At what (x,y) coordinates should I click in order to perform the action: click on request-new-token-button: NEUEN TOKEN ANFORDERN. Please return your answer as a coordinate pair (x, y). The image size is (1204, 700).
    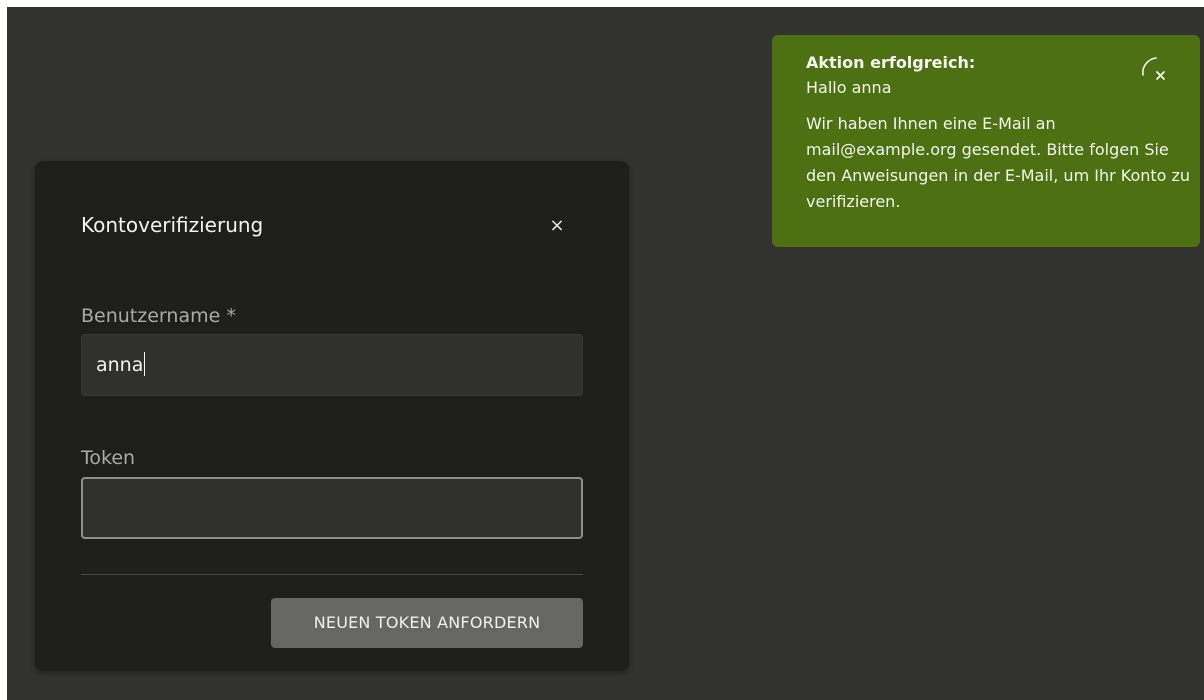
    Looking at the image, I should click on (427, 623).